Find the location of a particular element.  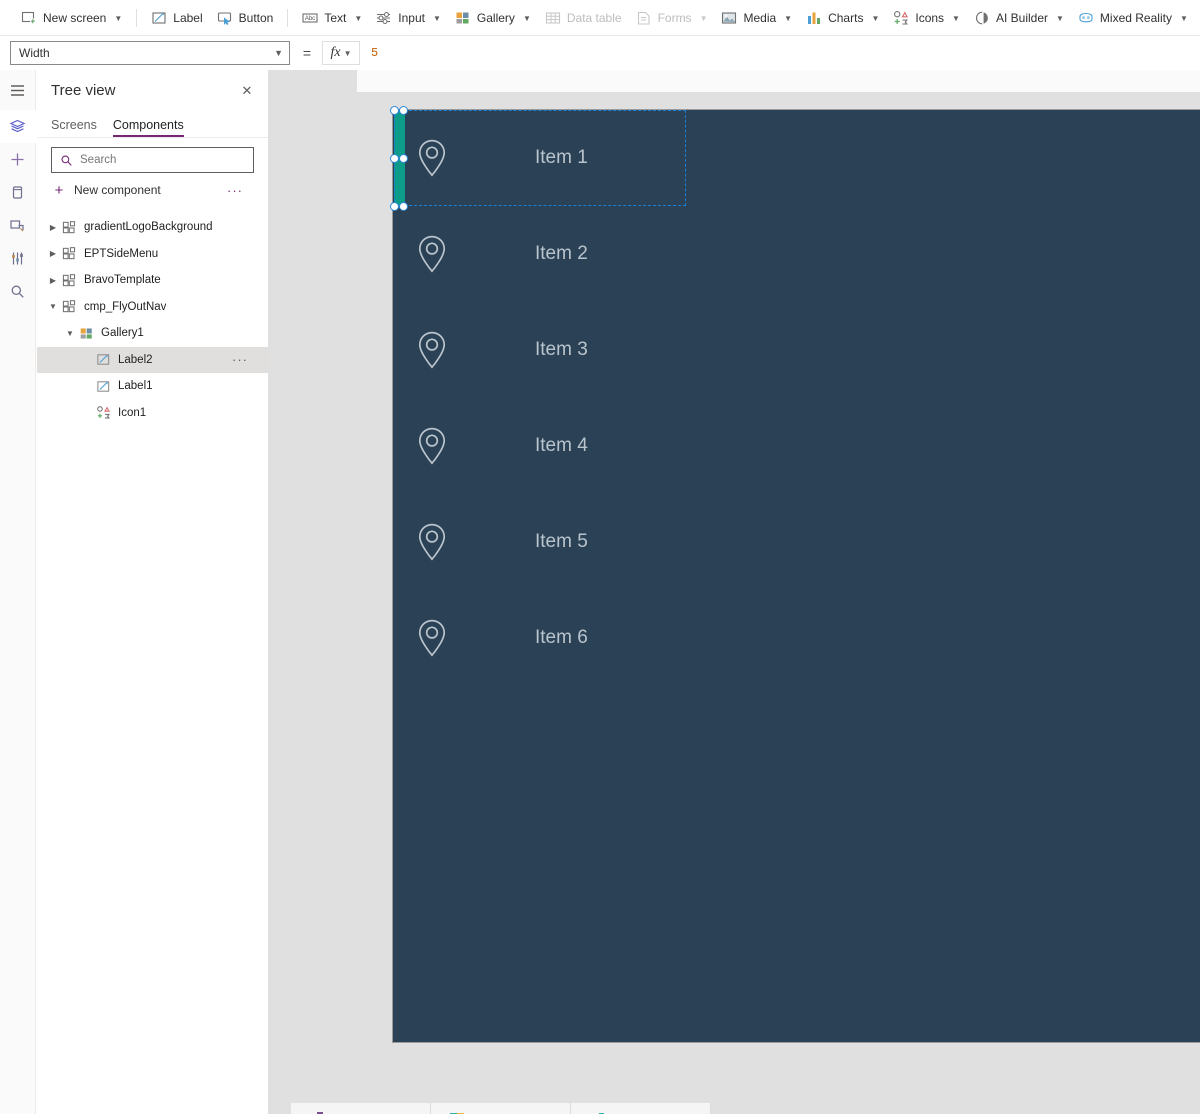

new-component-button: + New component ··· is located at coordinates (152, 190).